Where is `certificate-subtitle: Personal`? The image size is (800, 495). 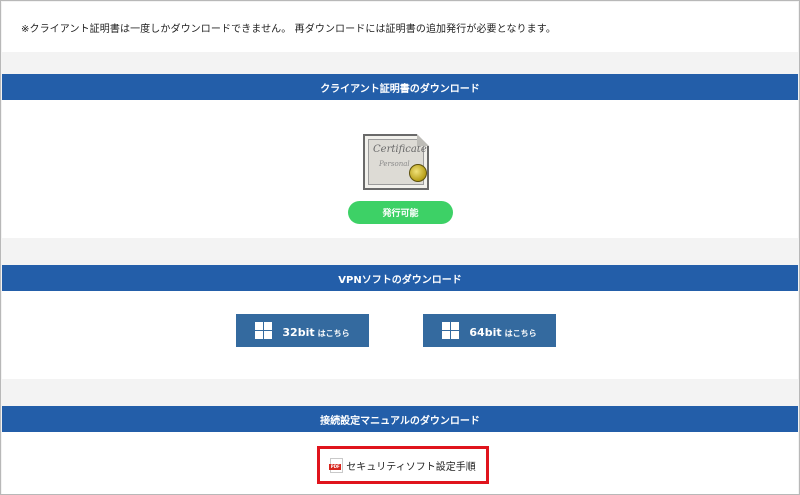 certificate-subtitle: Personal is located at coordinates (394, 164).